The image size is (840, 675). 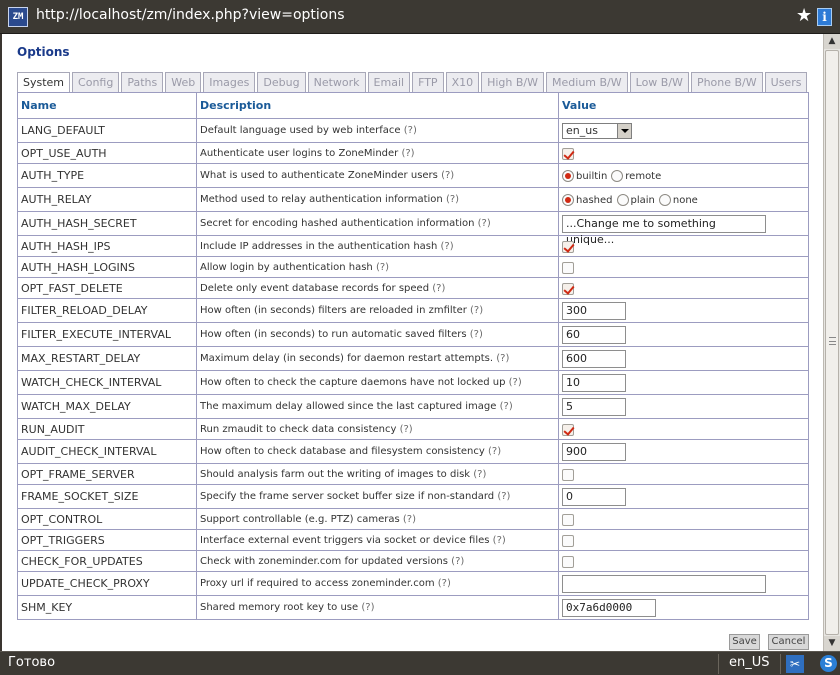 I want to click on watch-check-interval-input: 10, so click(x=594, y=382).